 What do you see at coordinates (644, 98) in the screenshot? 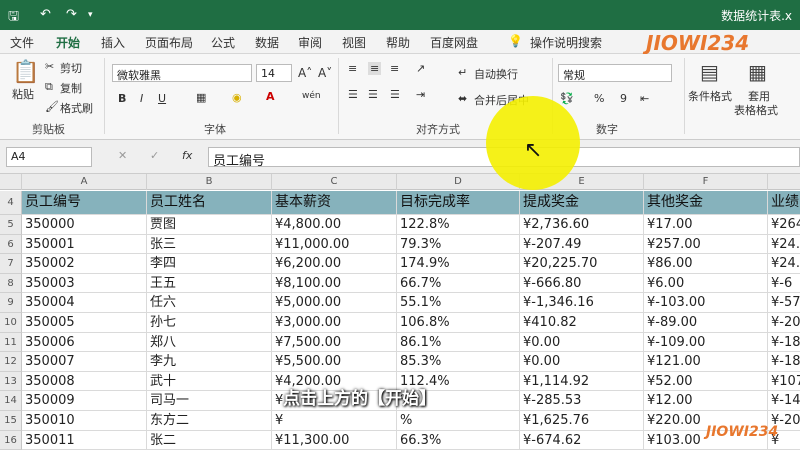
I see `decrease-decimal-icon: ⇤` at bounding box center [644, 98].